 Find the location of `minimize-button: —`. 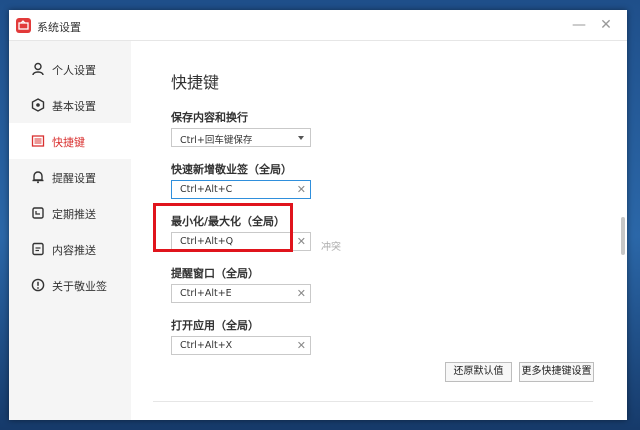

minimize-button: — is located at coordinates (579, 25).